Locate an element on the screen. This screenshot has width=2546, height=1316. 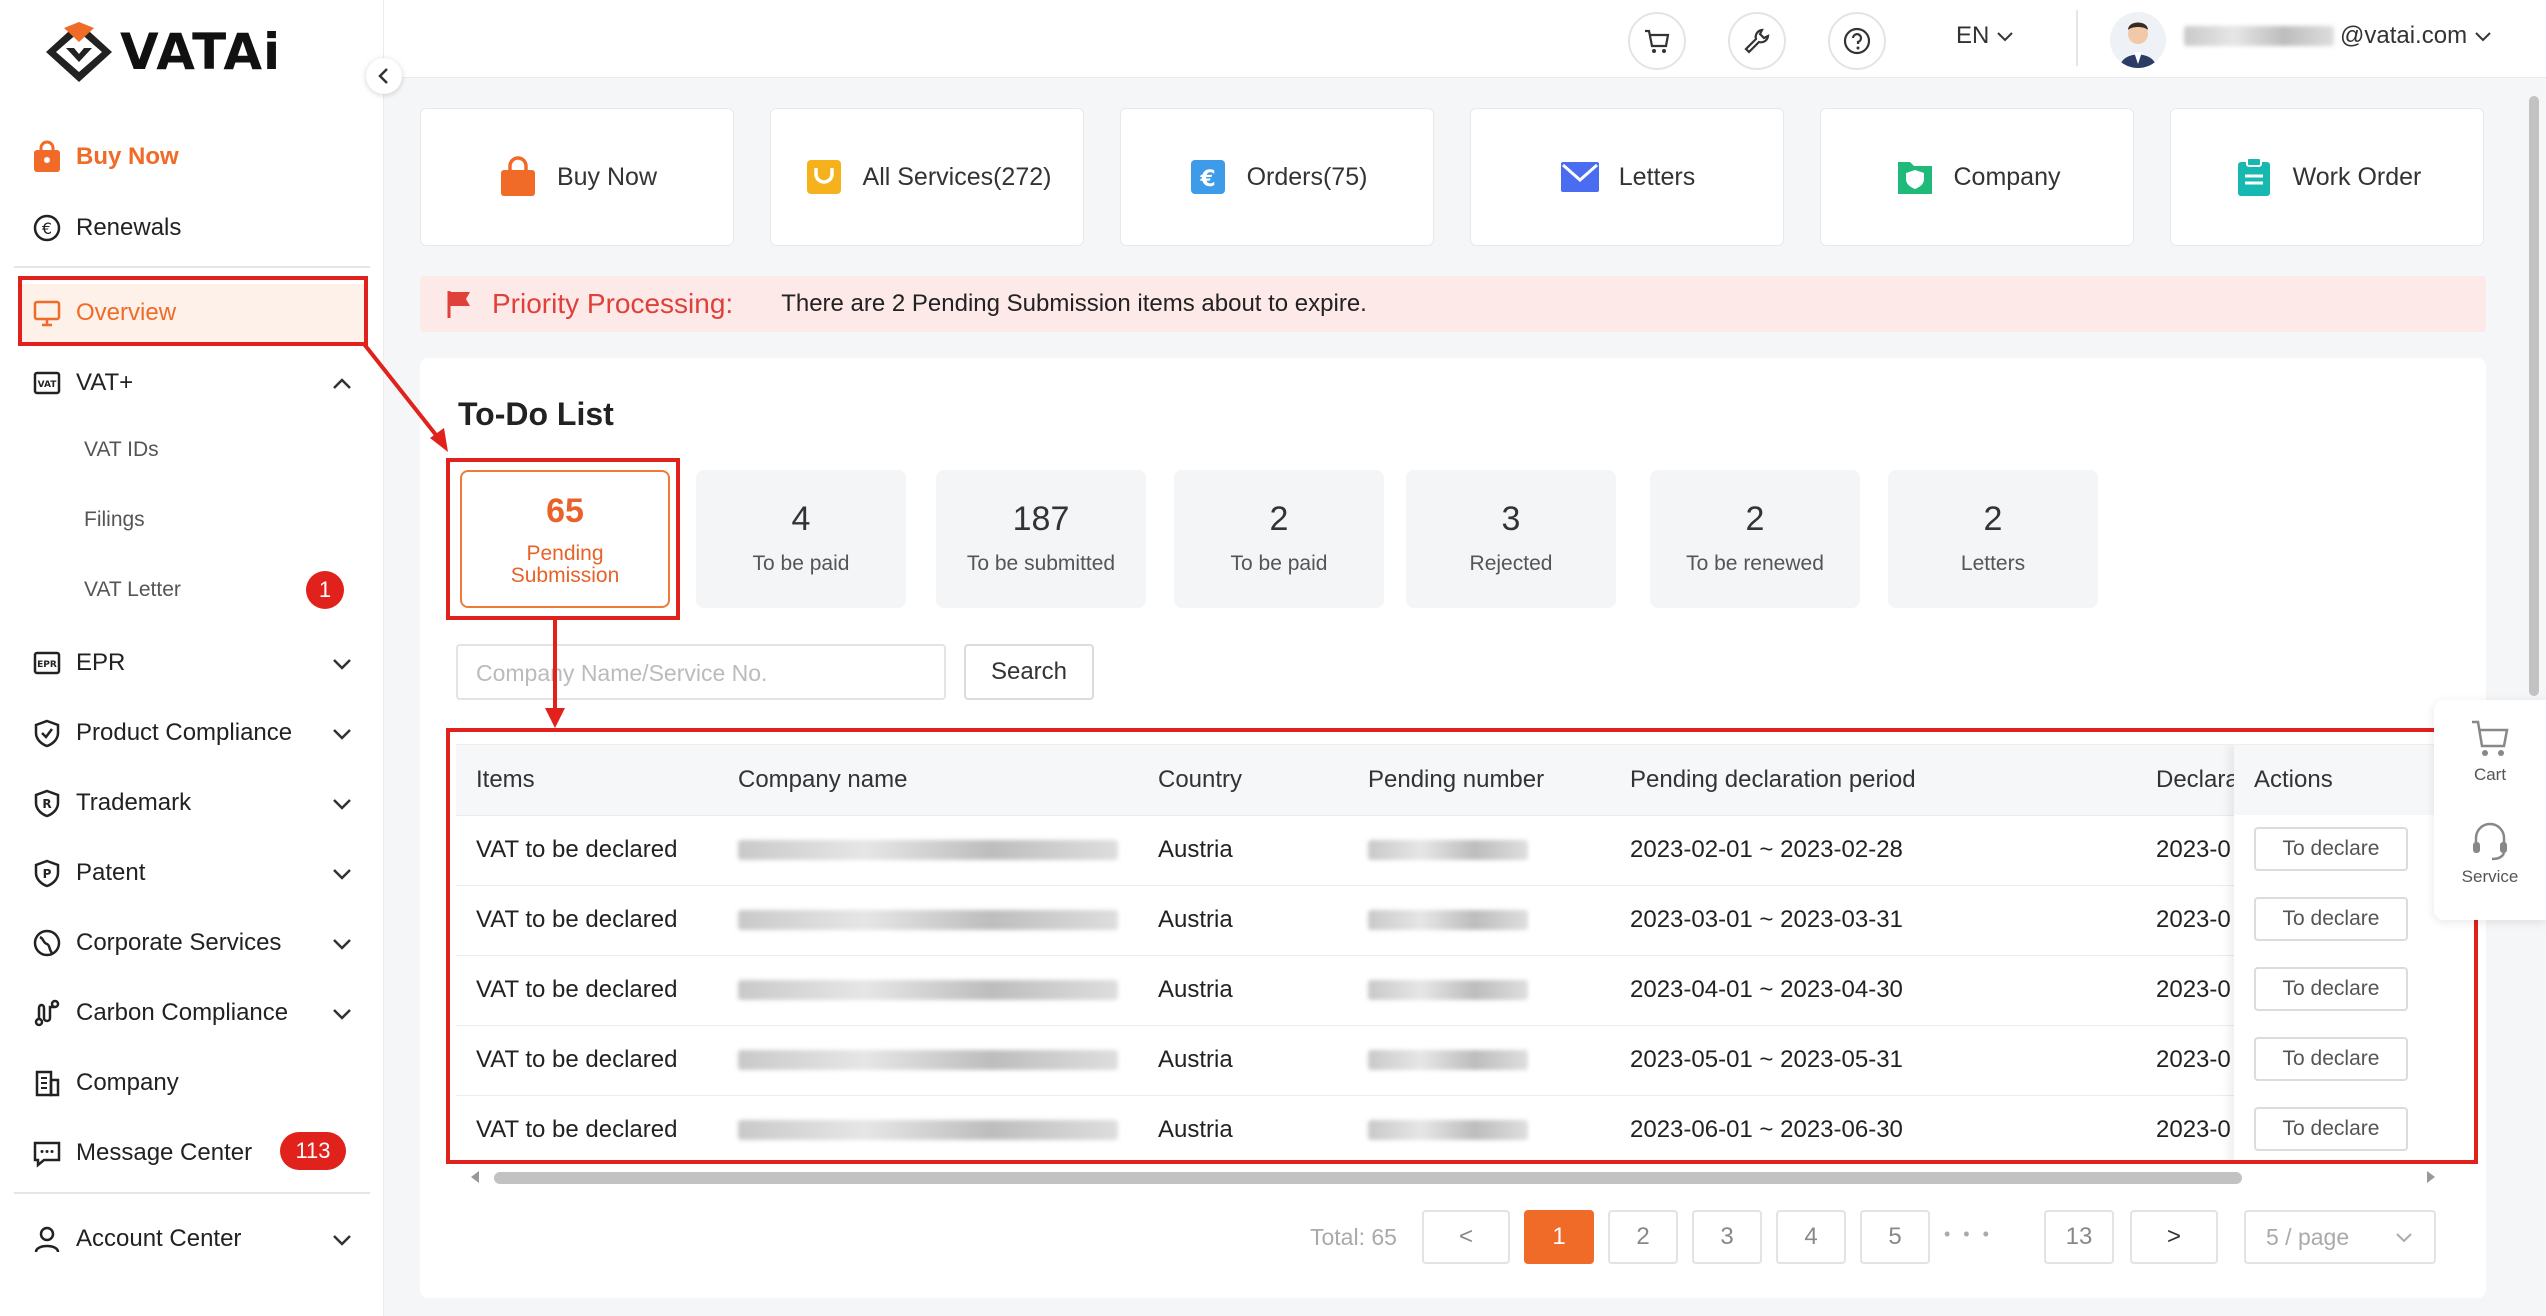
headset-icon is located at coordinates (2490, 841).